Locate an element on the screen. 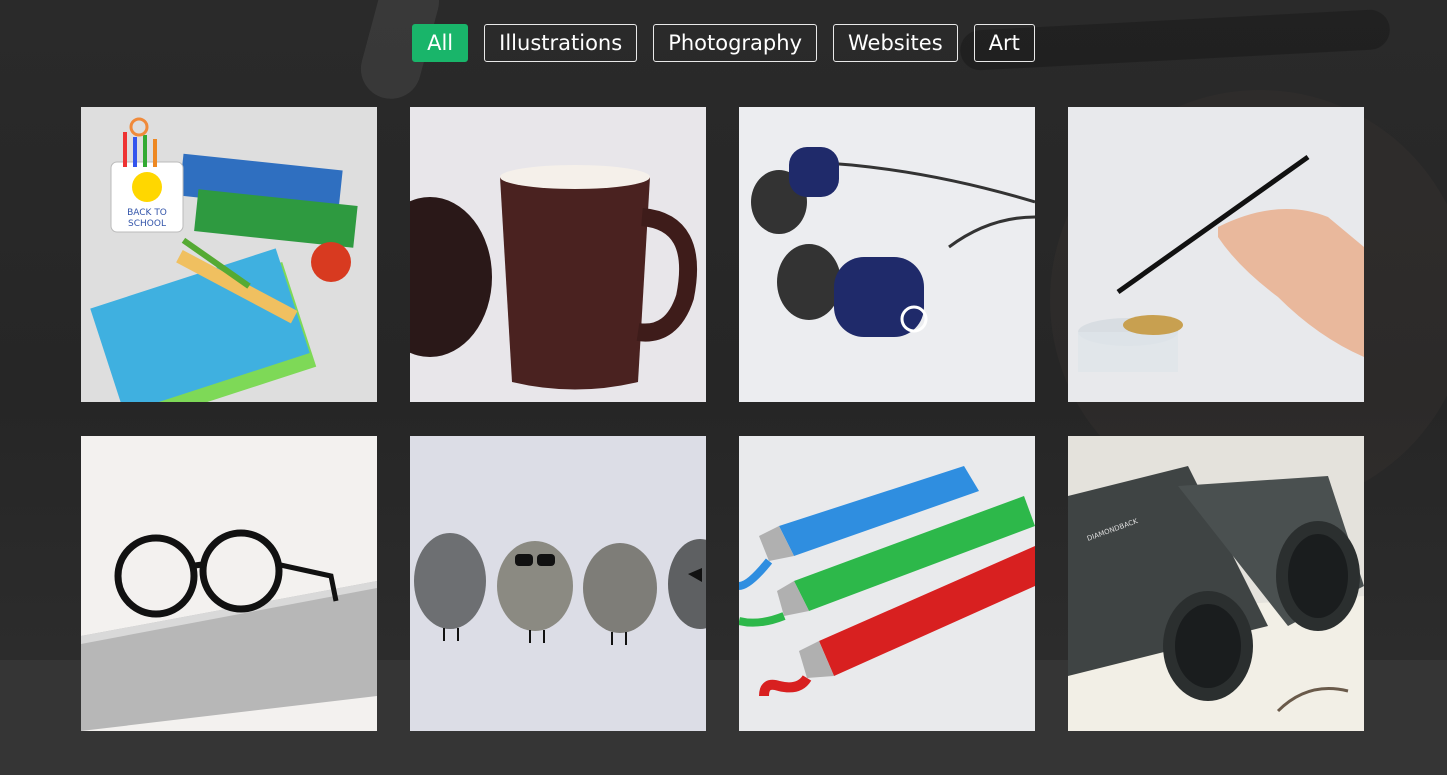 This screenshot has width=1447, height=775. glasses-image is located at coordinates (229, 583).